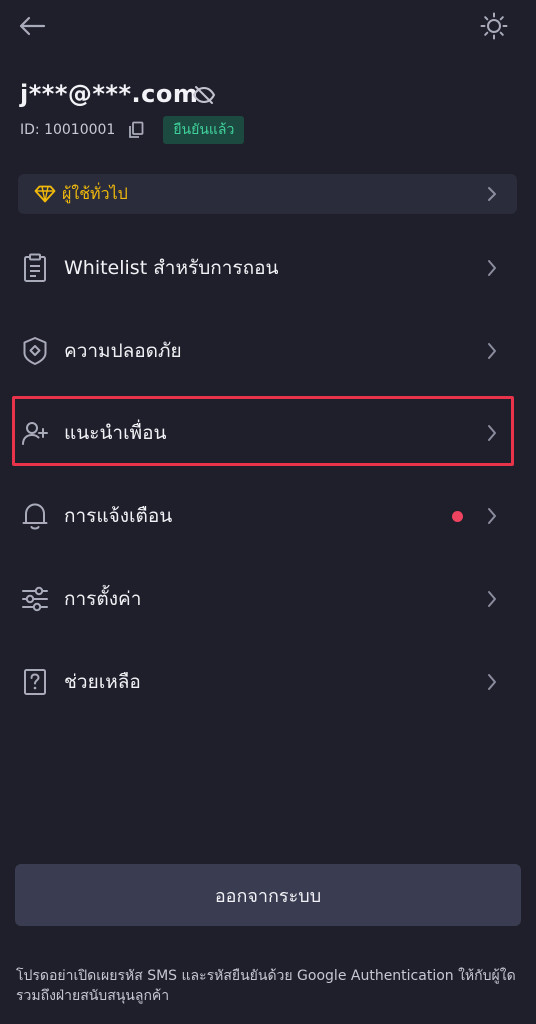 The height and width of the screenshot is (1024, 536). I want to click on copy-icon, so click(136, 129).